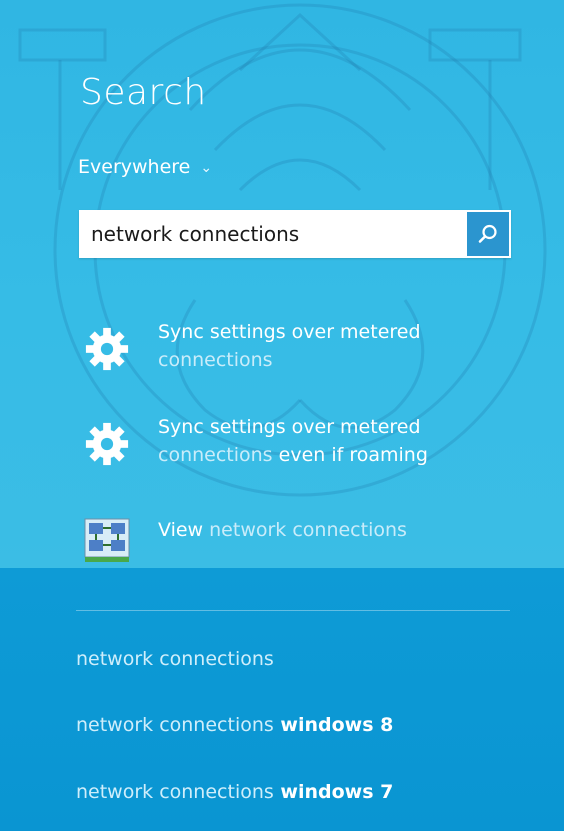  I want to click on search-box, so click(295, 234).